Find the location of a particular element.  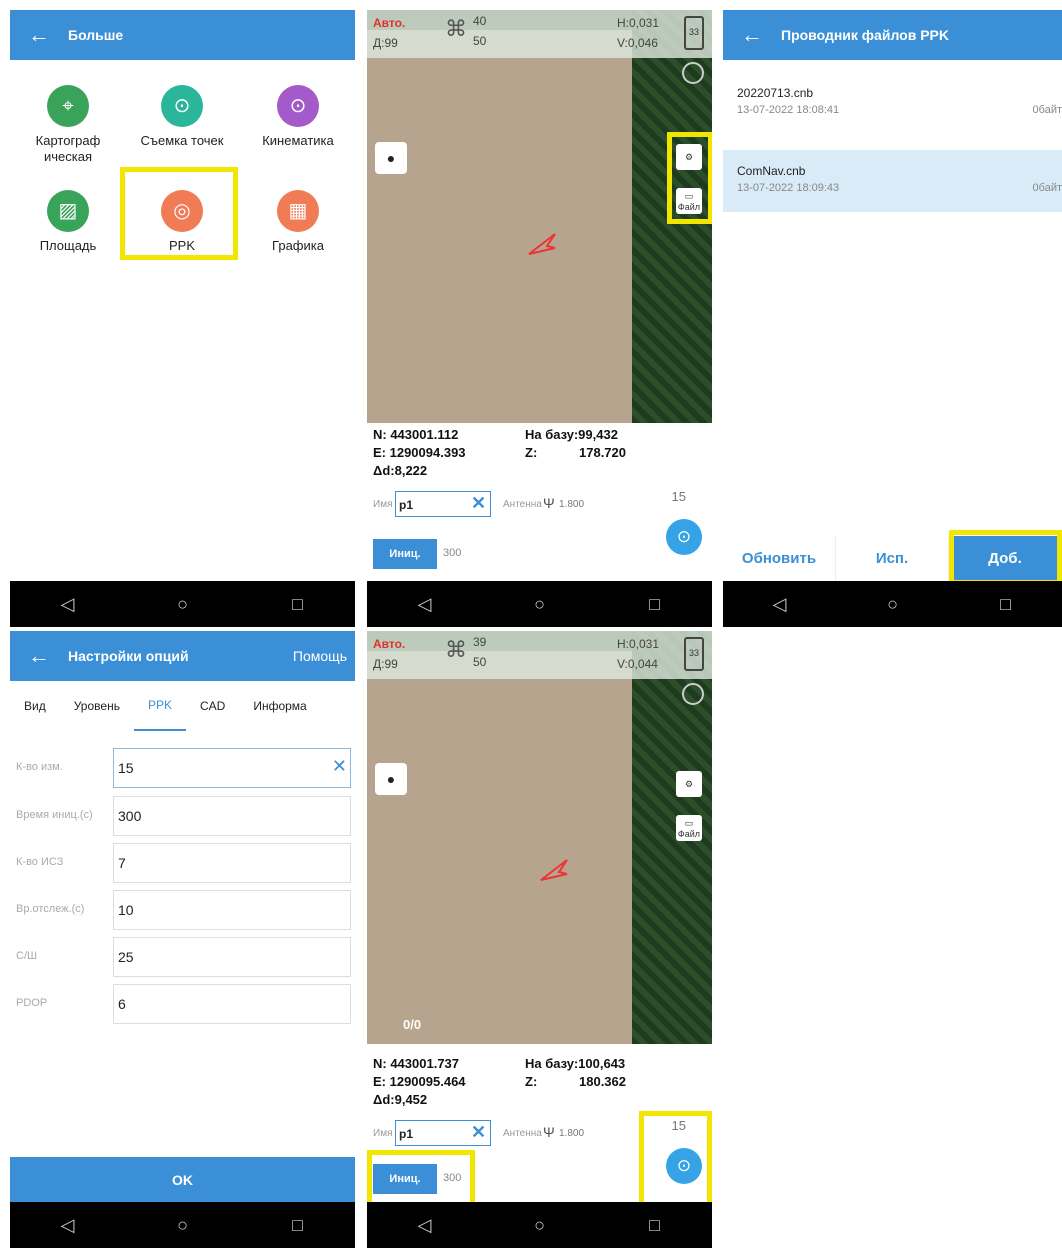

record-point-button: ⊙ is located at coordinates (684, 537).